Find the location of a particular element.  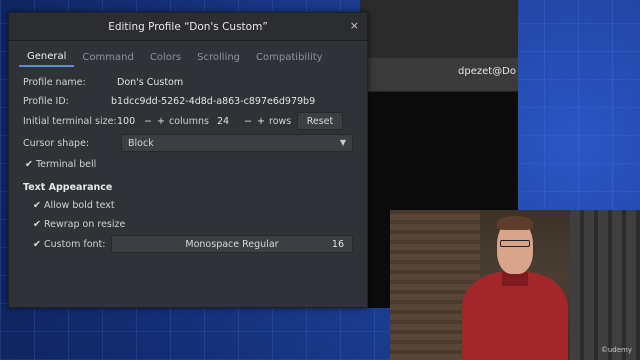

columns-increment-button: + is located at coordinates (161, 121).